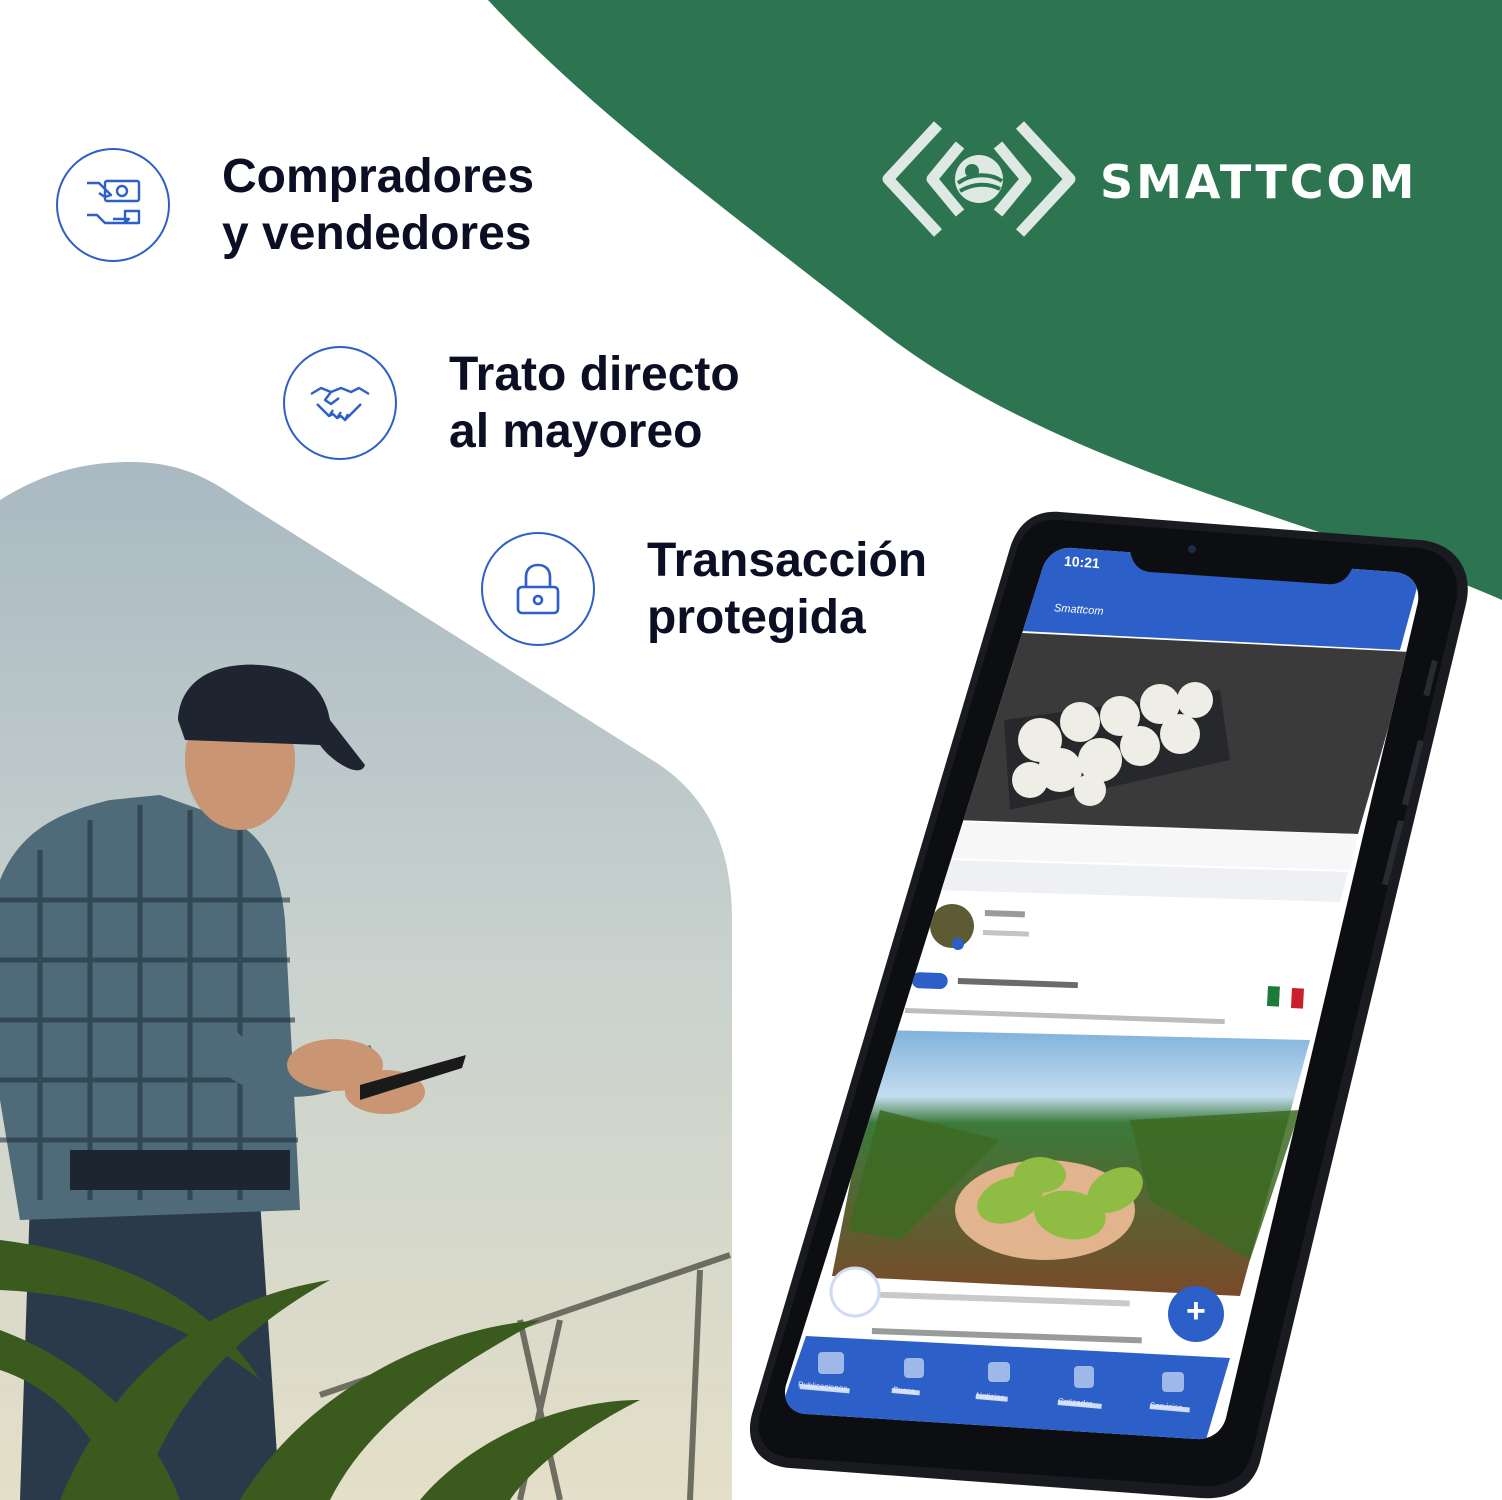 This screenshot has width=1502, height=1500. Describe the element at coordinates (904, 1390) in the screenshot. I see `nav-label-busca: Busca` at that location.